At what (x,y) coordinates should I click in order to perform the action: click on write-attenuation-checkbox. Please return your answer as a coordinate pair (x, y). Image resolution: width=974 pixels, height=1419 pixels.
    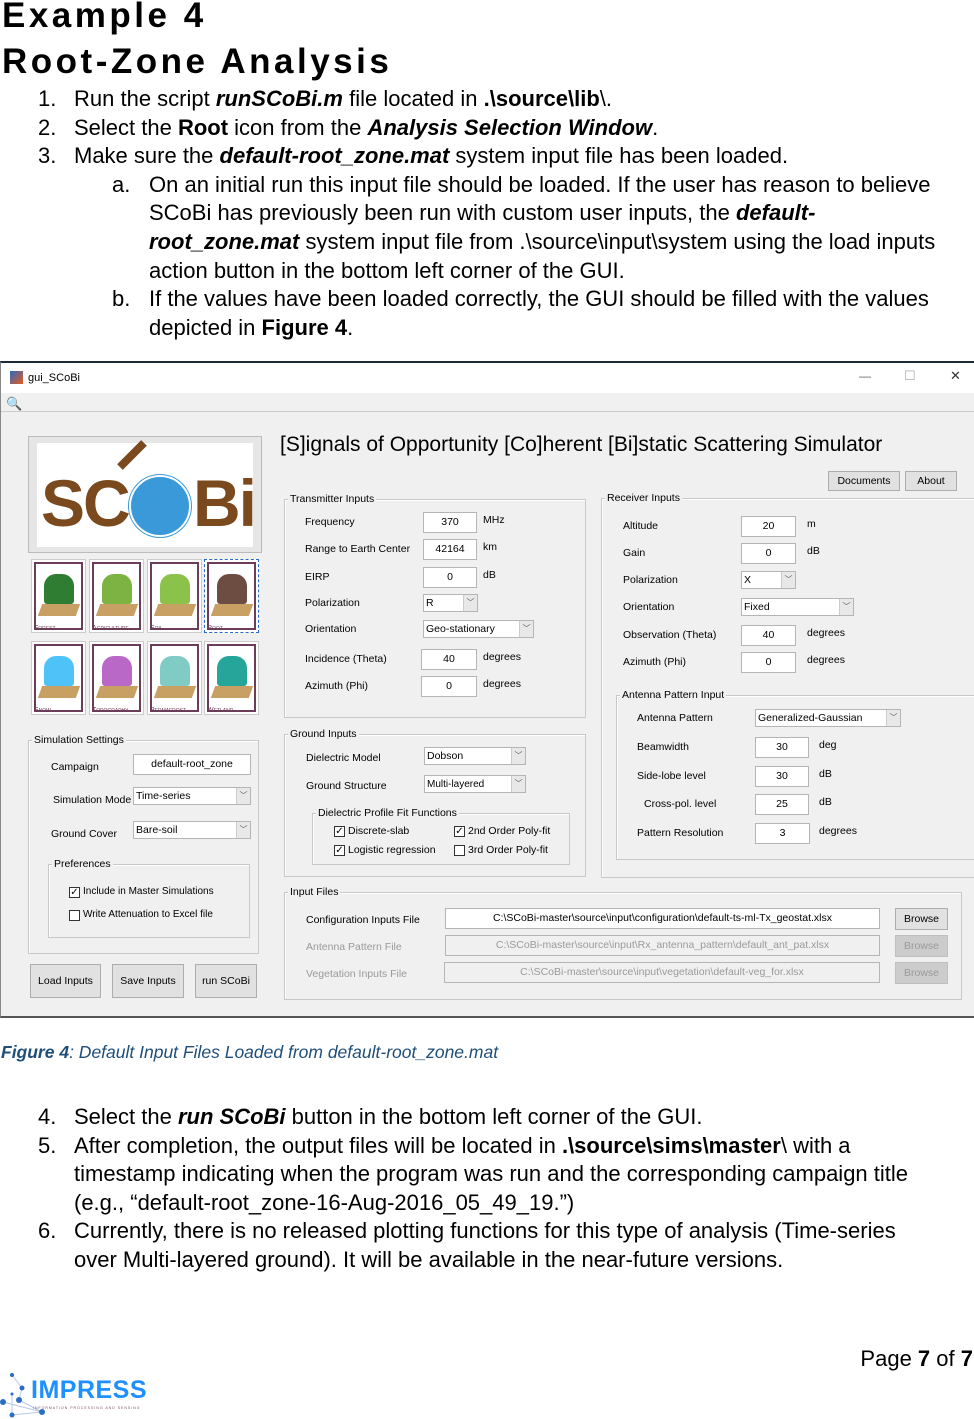
    Looking at the image, I should click on (74, 915).